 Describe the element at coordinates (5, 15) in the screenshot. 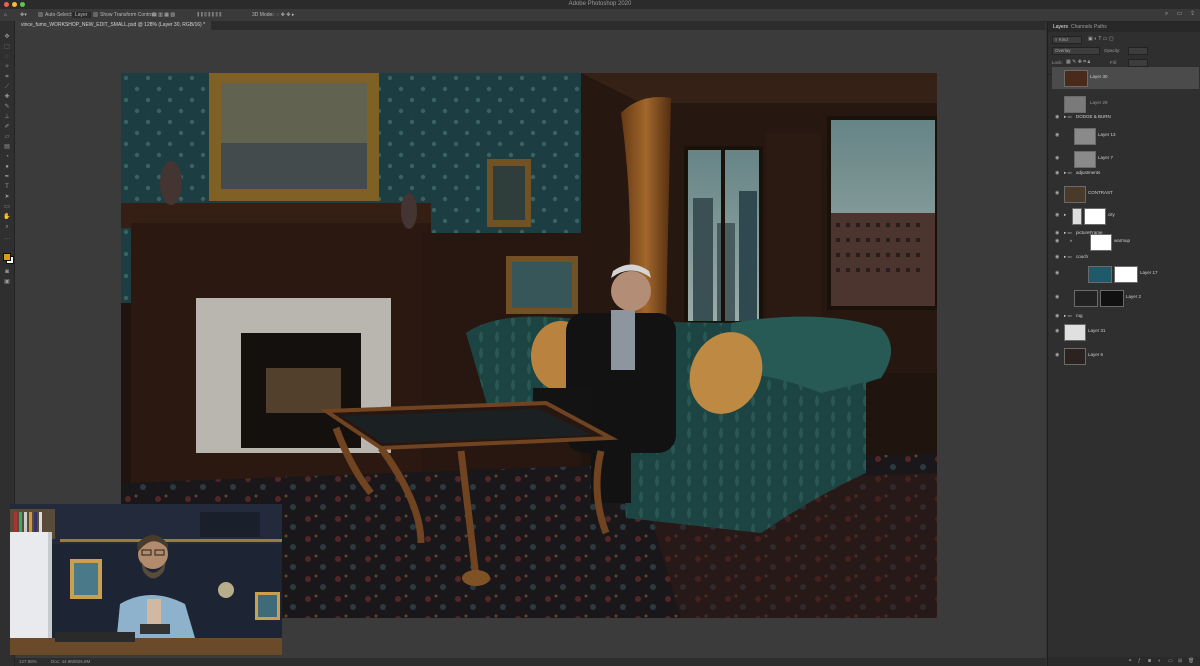

I see `home-icon: ⌂` at that location.